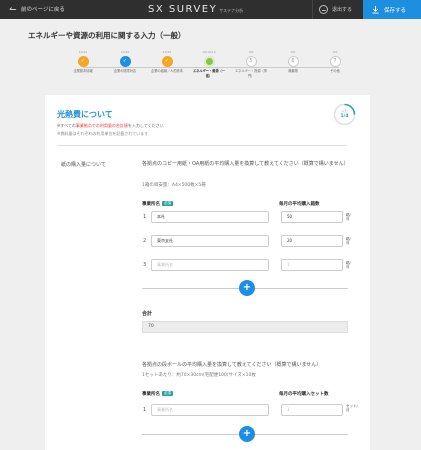 This screenshot has height=450, width=421. Describe the element at coordinates (210, 241) in the screenshot. I see `office-name-input: 東京支社` at that location.